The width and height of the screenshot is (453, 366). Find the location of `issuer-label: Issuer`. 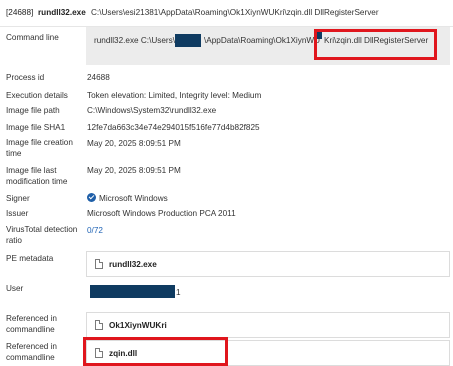

issuer-label: Issuer is located at coordinates (17, 213).